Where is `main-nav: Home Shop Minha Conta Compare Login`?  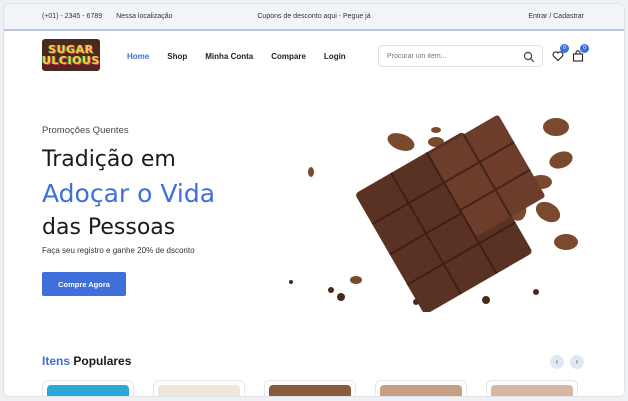
main-nav: Home Shop Minha Conta Compare Login is located at coordinates (236, 56).